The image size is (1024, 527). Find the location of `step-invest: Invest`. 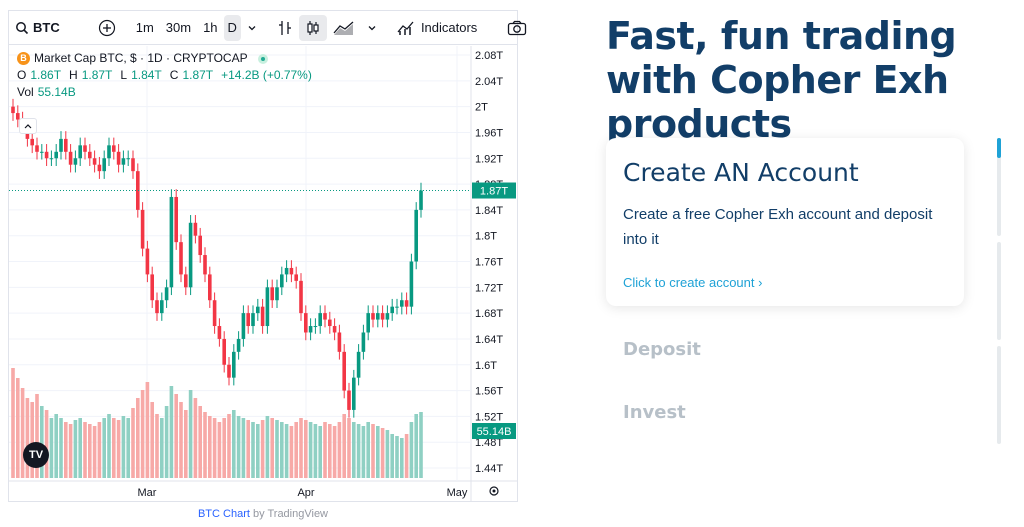

step-invest: Invest is located at coordinates (654, 412).